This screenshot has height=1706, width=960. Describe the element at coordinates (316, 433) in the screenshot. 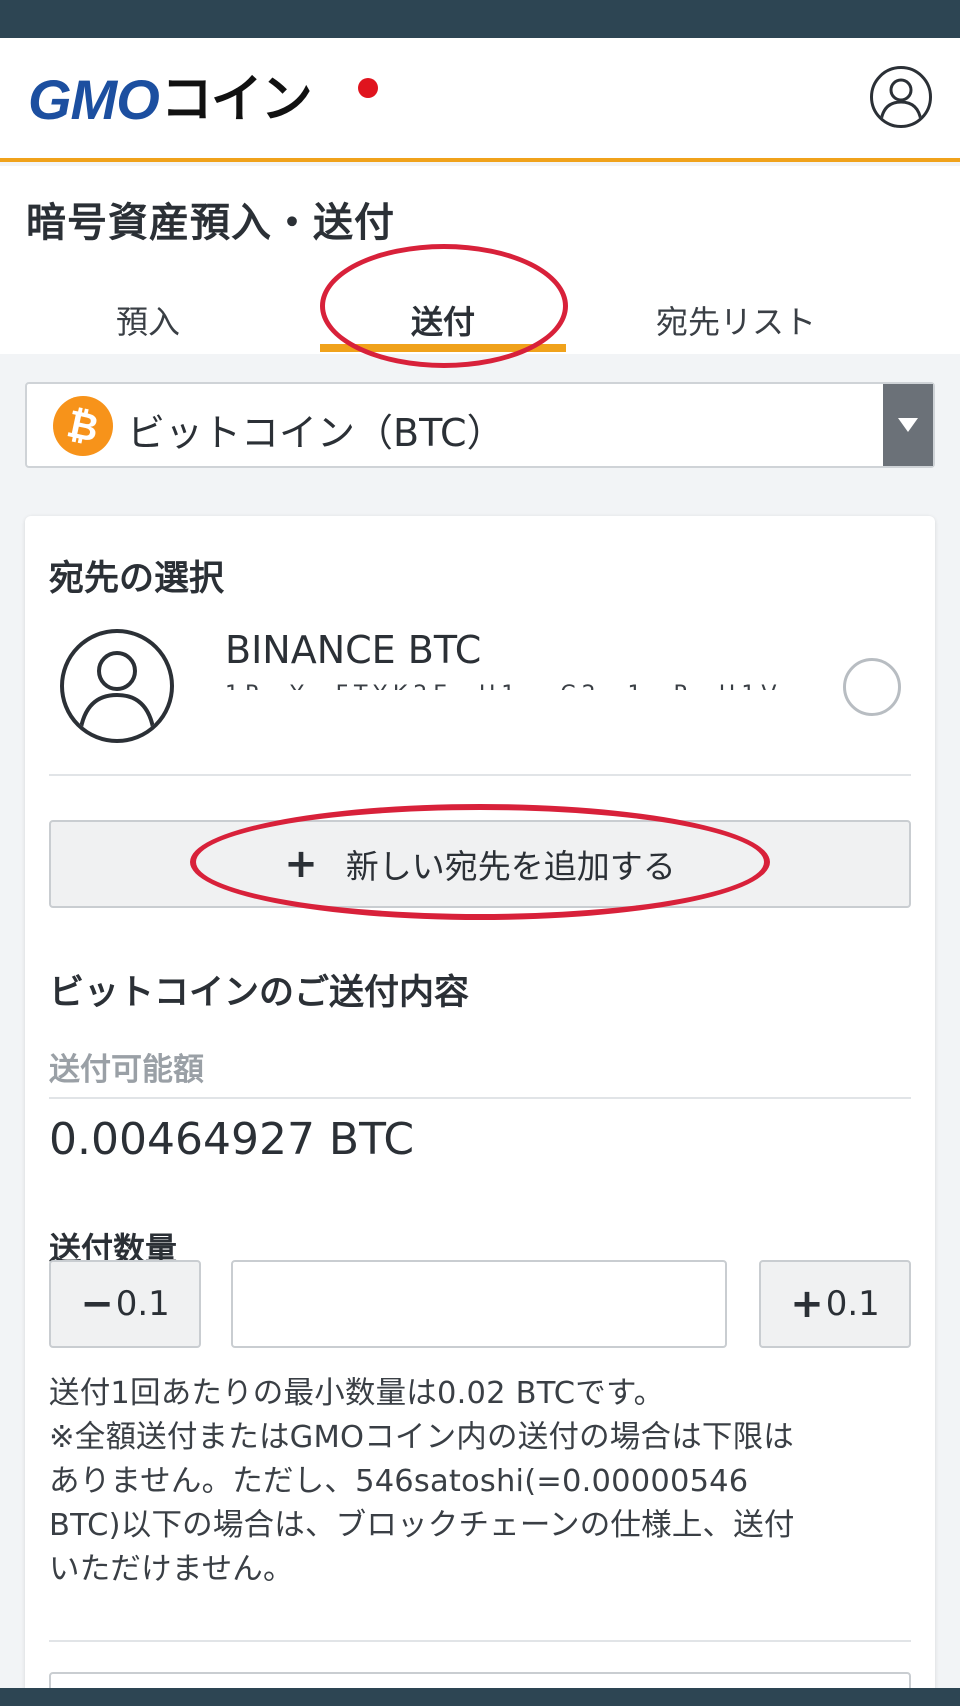

I see `coin-select-value: ビットコイン（BTC）` at that location.